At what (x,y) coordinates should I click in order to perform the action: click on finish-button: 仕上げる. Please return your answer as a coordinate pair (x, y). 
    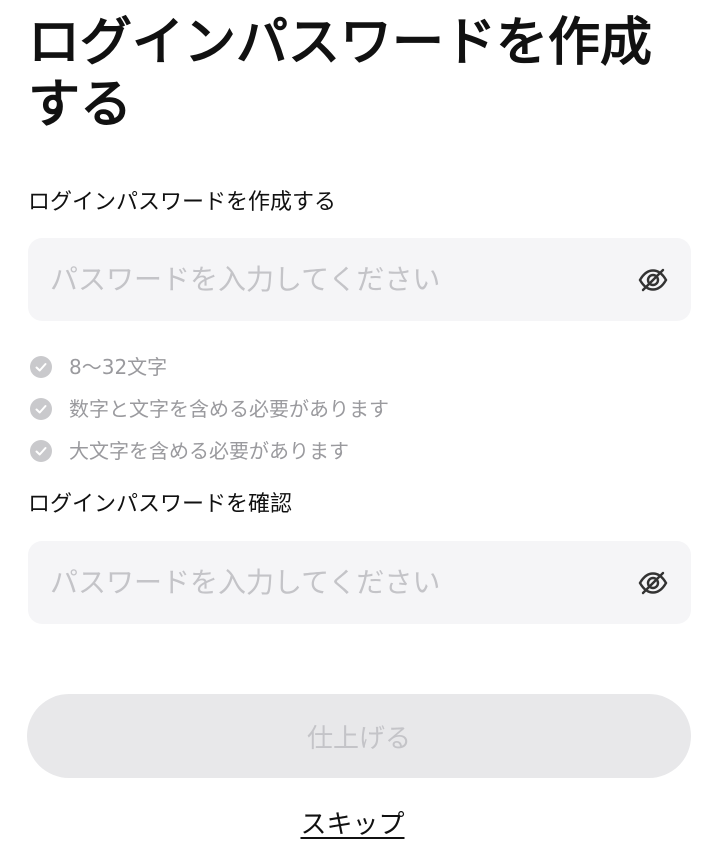
    Looking at the image, I should click on (359, 736).